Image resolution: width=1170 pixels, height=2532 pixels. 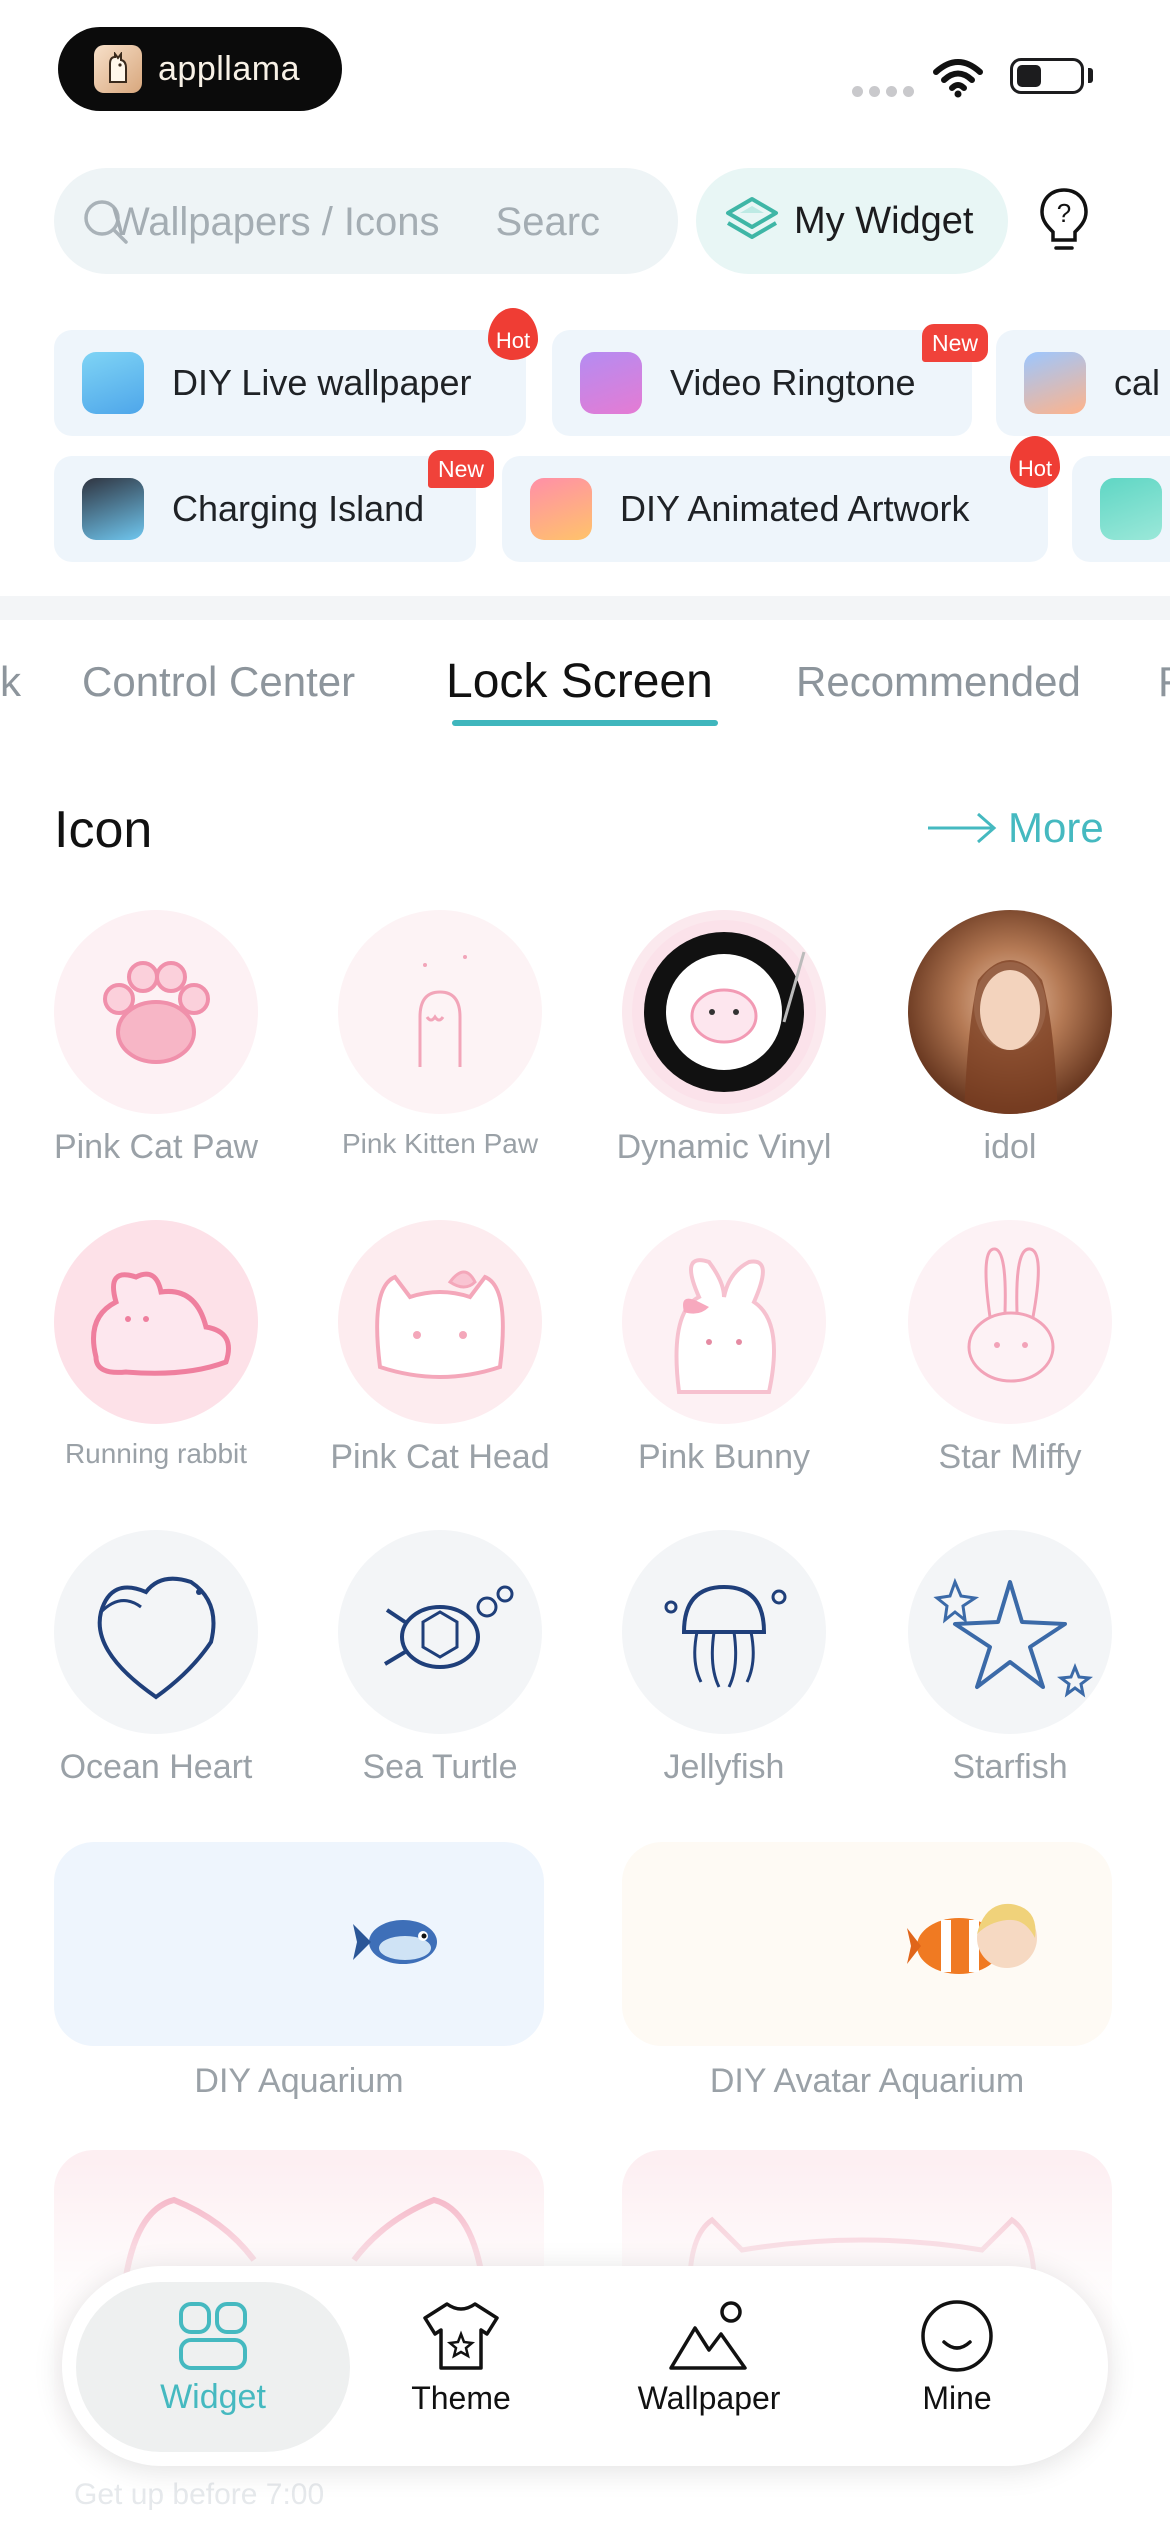 I want to click on nav-mine: Mine, so click(x=957, y=2357).